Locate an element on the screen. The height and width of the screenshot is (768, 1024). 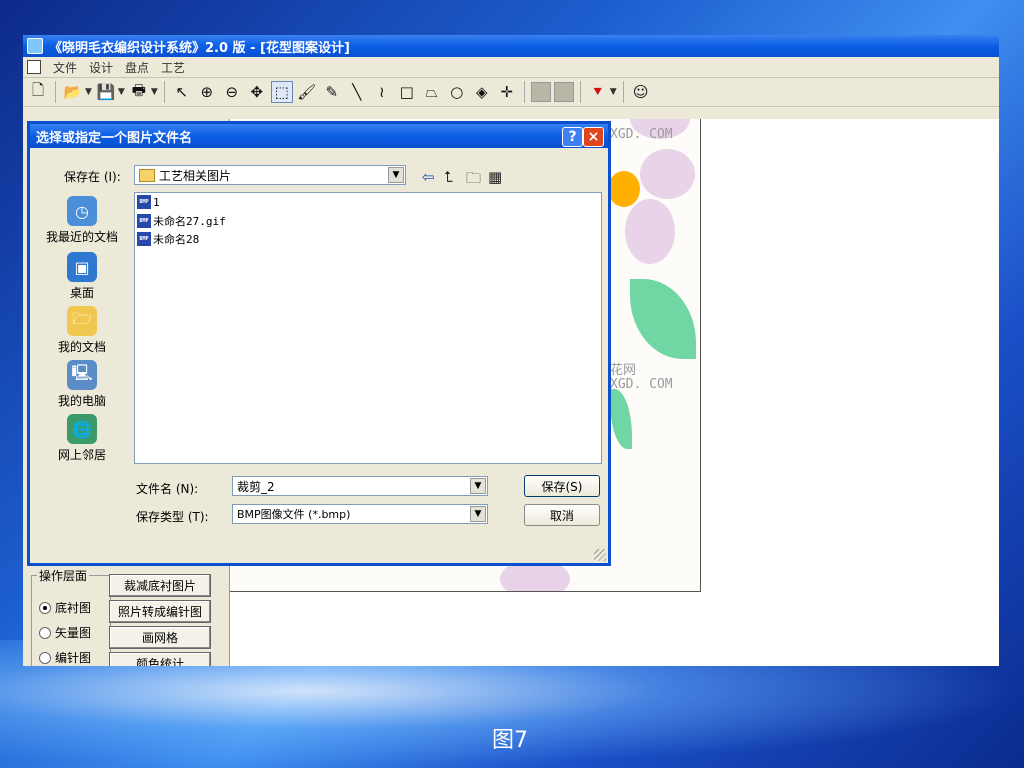
save-in-label: 保存在 (I): is located at coordinates (92, 177).